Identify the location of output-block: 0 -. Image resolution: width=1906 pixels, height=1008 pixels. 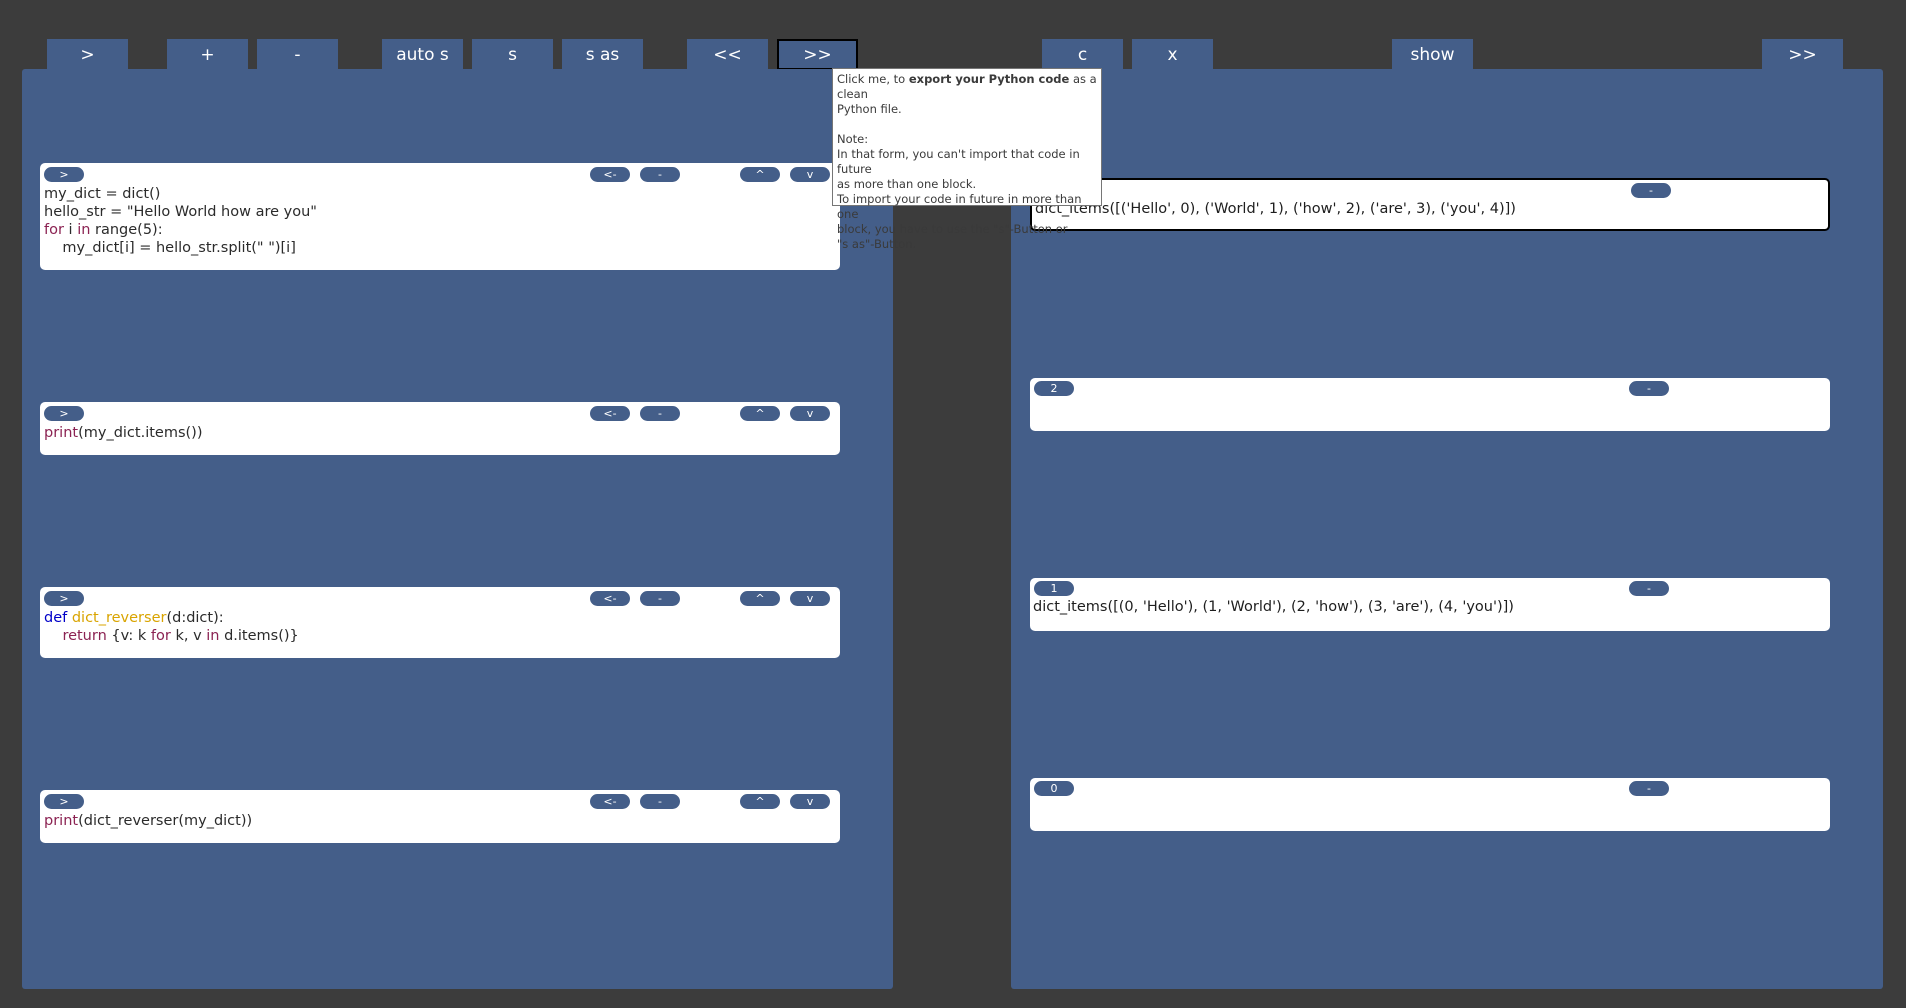
(1430, 804).